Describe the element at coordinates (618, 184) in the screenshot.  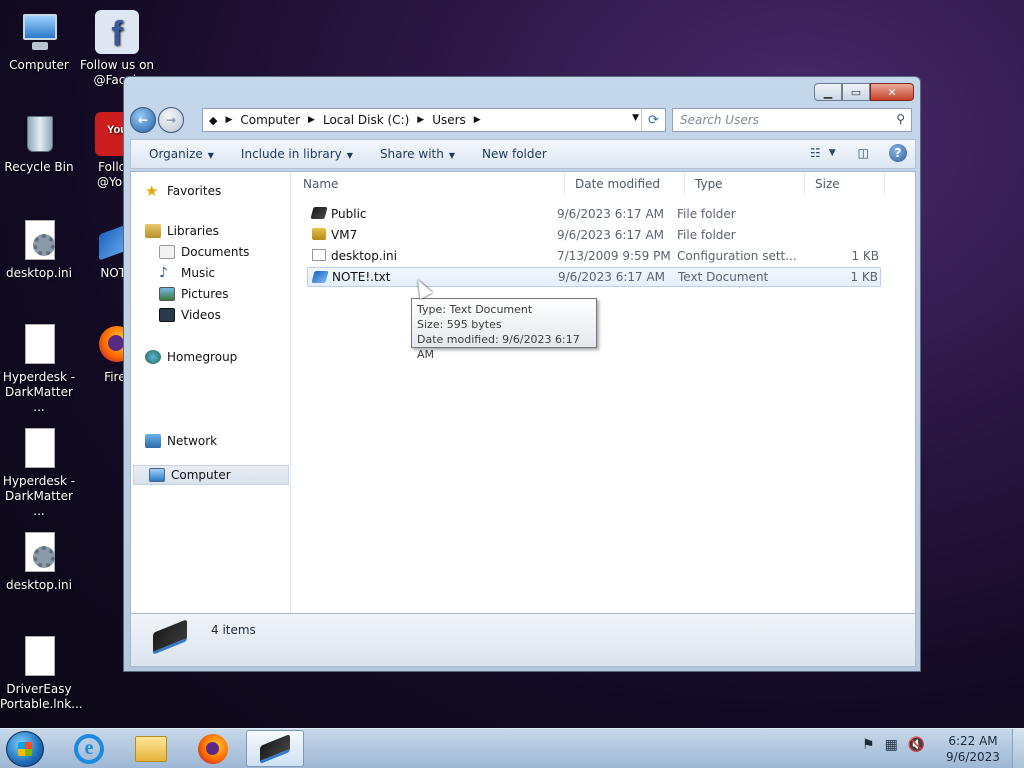
I see `column-label: Date modified` at that location.